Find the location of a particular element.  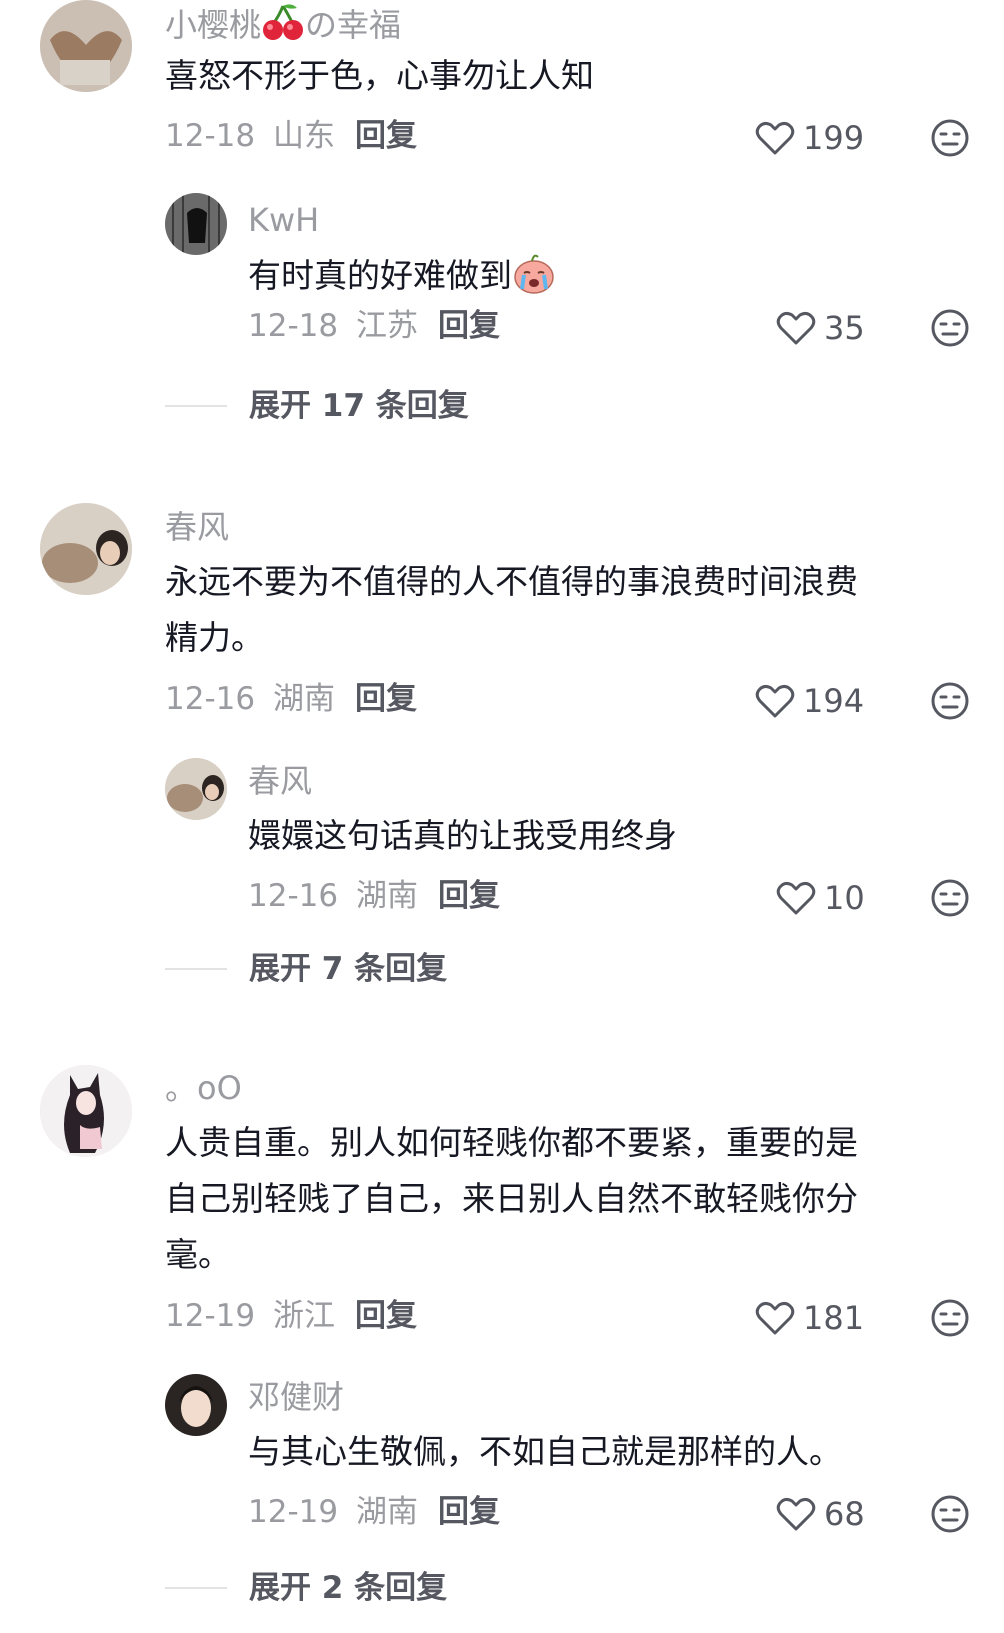

comment-date: 12-16 is located at coordinates (210, 699).